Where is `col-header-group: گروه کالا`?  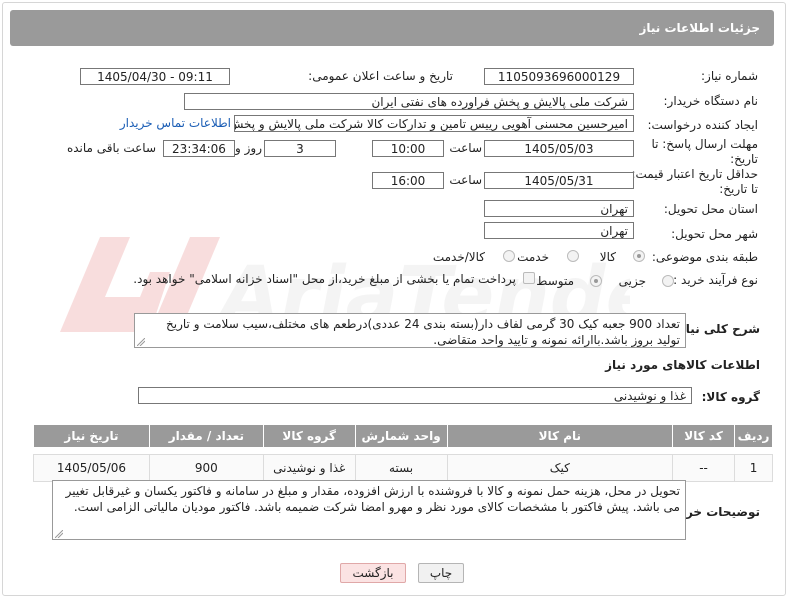
col-header-group: گروه کالا is located at coordinates (309, 436).